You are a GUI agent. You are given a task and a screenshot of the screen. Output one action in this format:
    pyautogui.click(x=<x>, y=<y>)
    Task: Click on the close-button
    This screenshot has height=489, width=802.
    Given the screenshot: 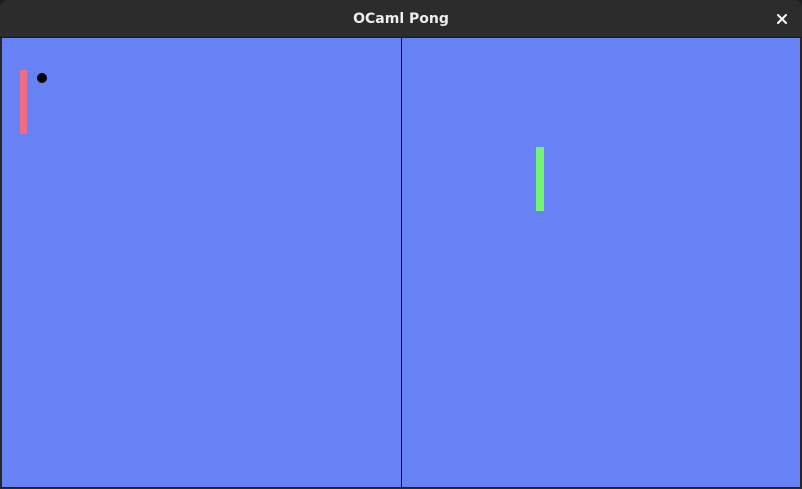 What is the action you would take?
    pyautogui.click(x=782, y=19)
    